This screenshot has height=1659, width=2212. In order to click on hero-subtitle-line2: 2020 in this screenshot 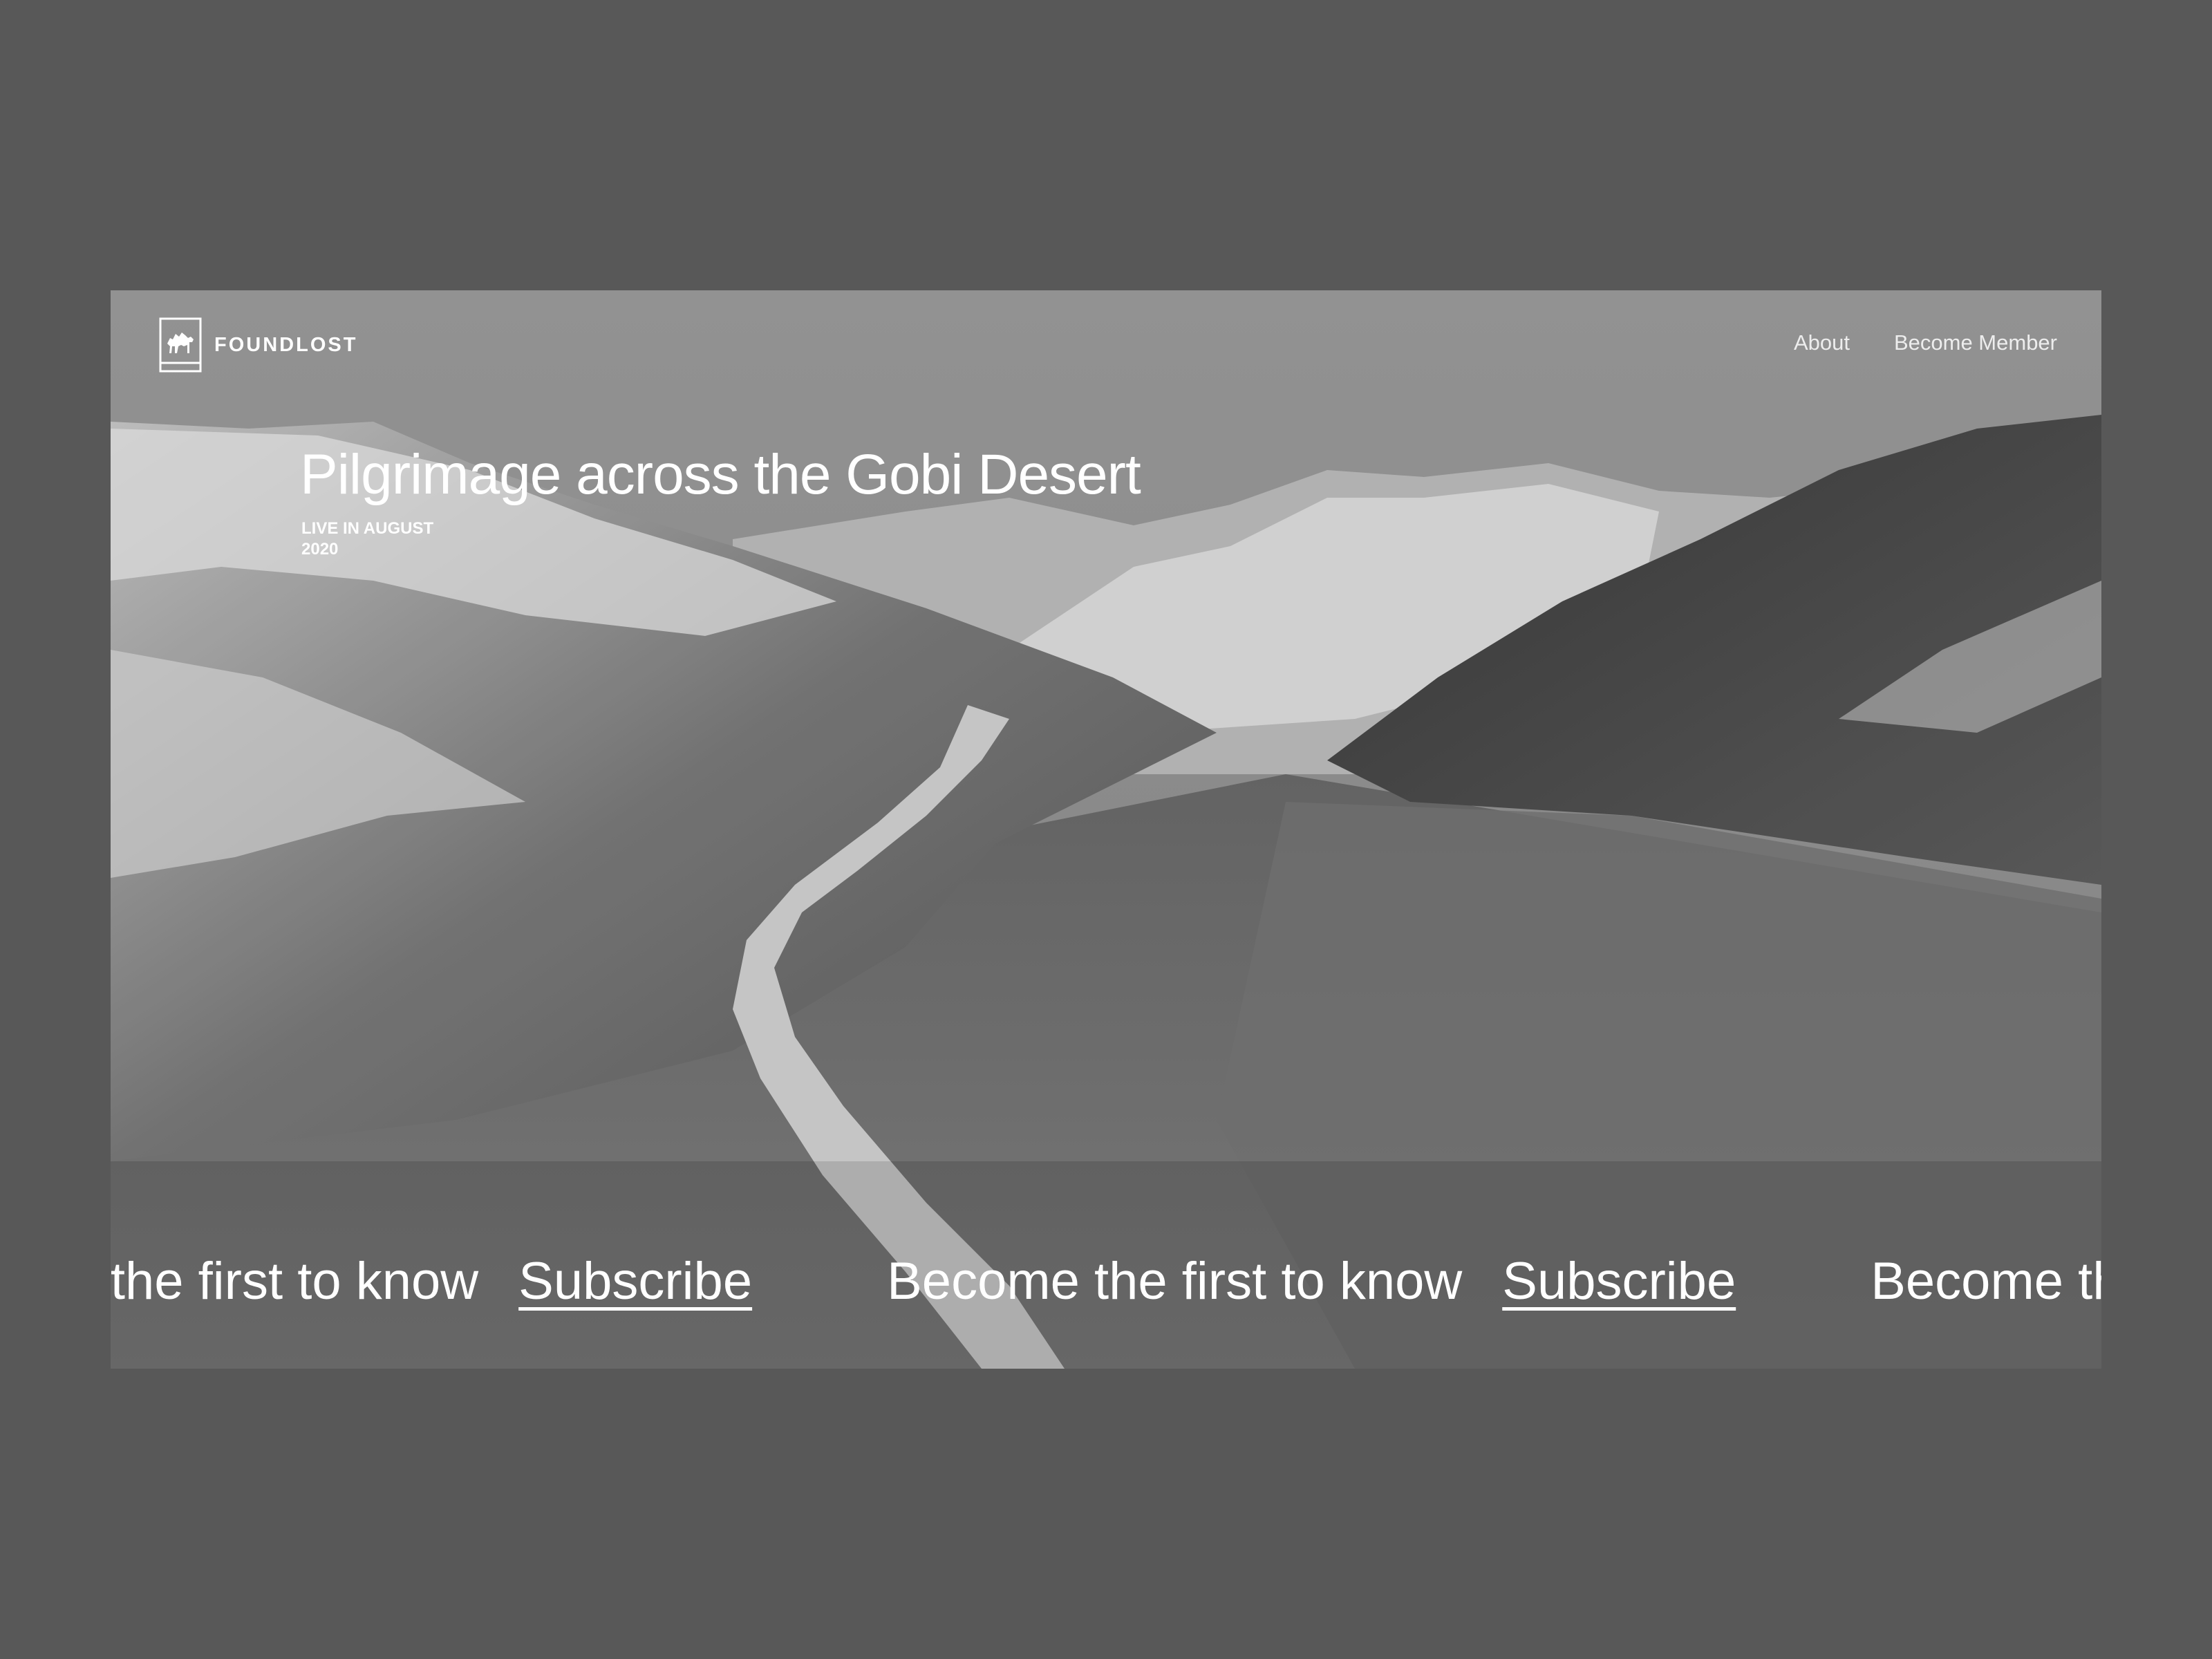, I will do `click(320, 549)`.